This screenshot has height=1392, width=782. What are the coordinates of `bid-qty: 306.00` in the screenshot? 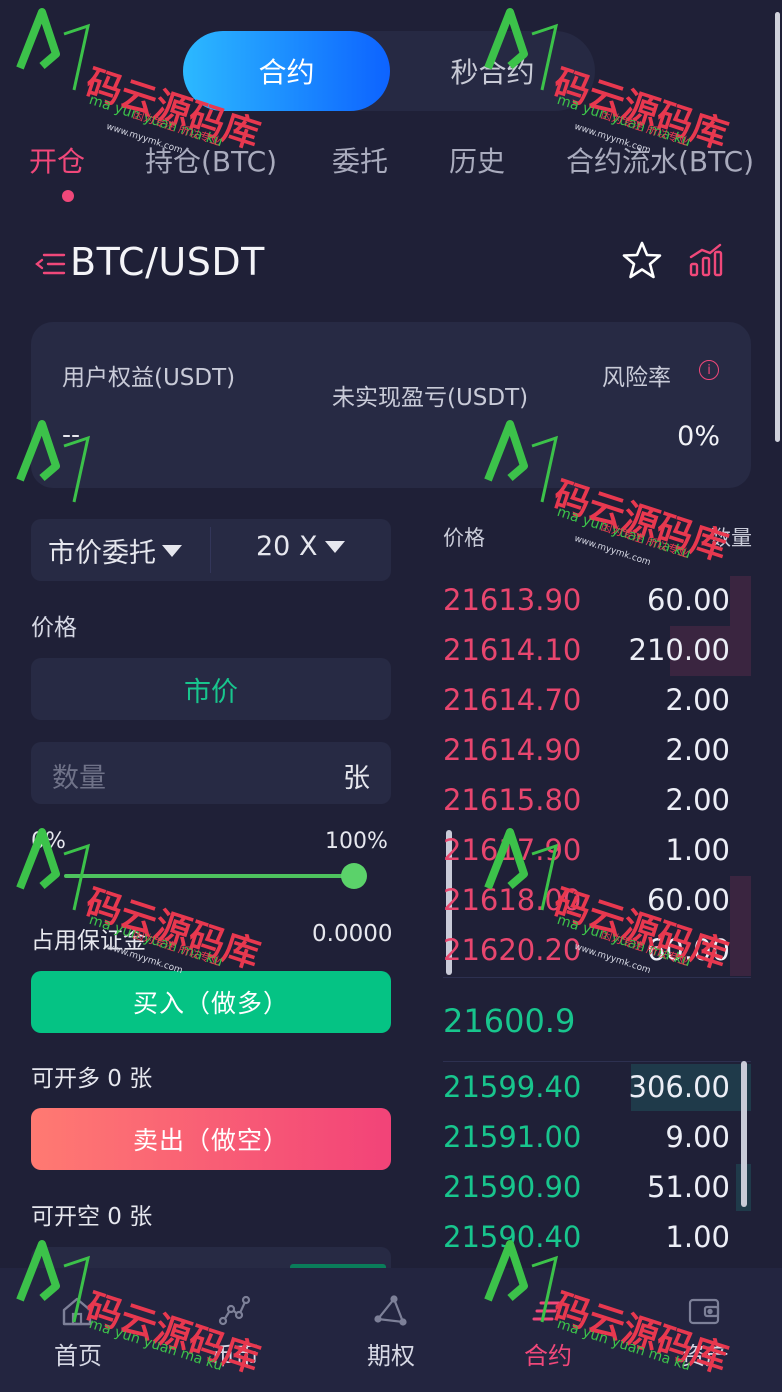 It's located at (679, 1087).